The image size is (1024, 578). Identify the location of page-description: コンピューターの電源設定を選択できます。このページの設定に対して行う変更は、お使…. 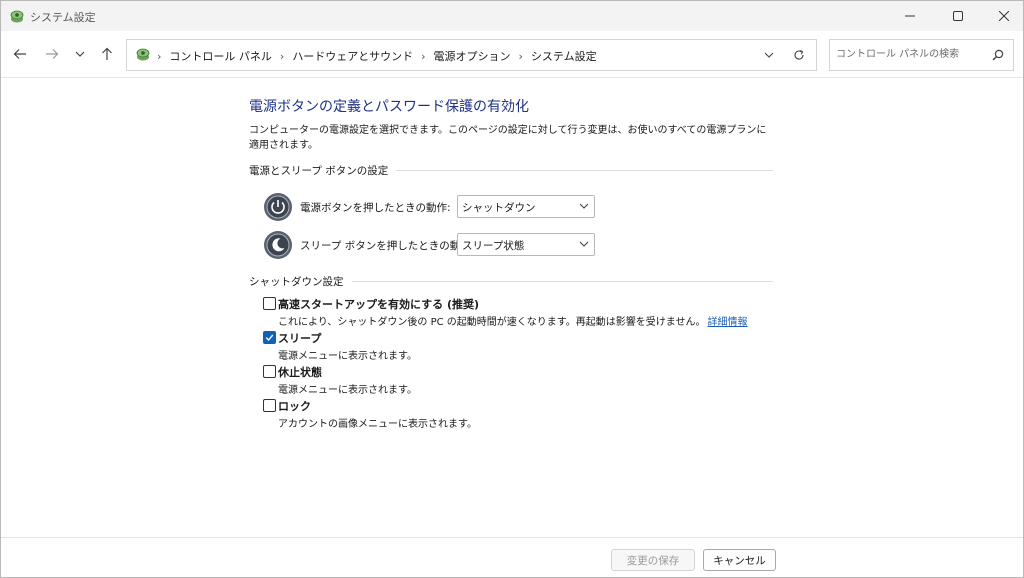
(508, 138).